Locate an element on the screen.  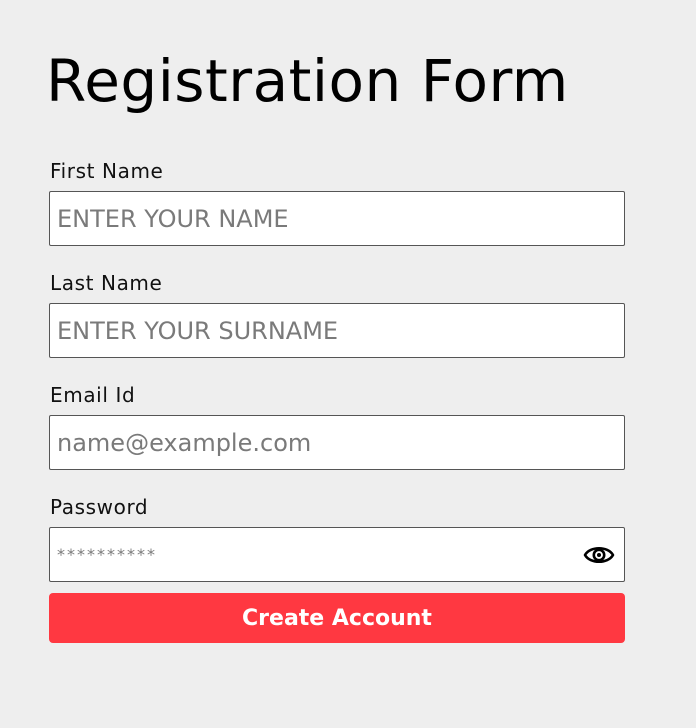
first-name-label: First Name is located at coordinates (107, 171).